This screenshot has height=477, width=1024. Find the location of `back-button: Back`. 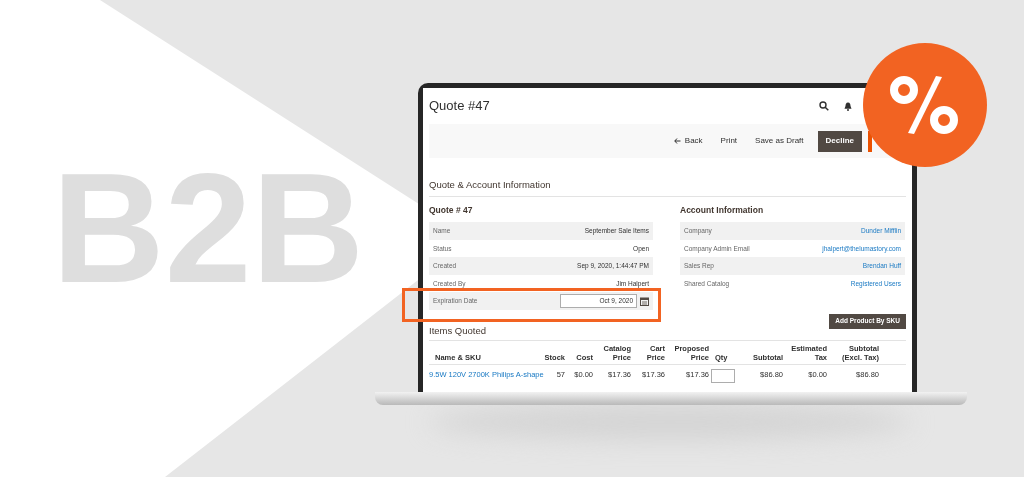

back-button: Back is located at coordinates (688, 141).